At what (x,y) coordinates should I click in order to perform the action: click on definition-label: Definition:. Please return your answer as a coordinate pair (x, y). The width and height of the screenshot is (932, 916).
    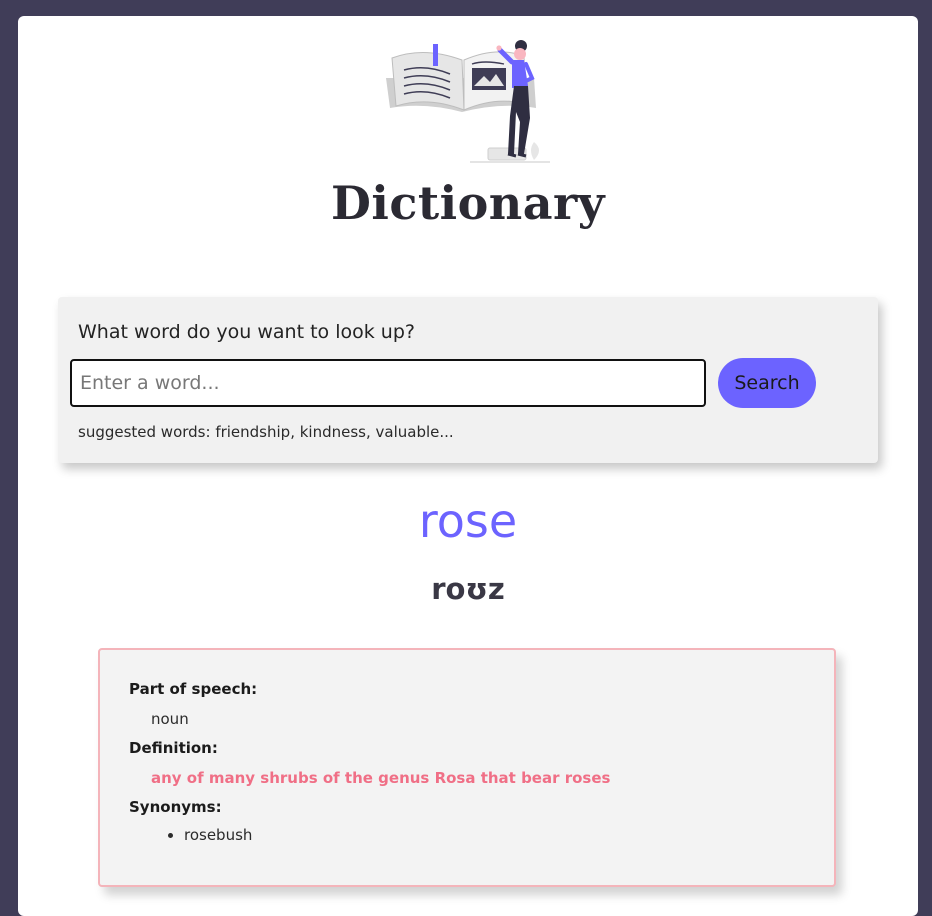
    Looking at the image, I should click on (173, 748).